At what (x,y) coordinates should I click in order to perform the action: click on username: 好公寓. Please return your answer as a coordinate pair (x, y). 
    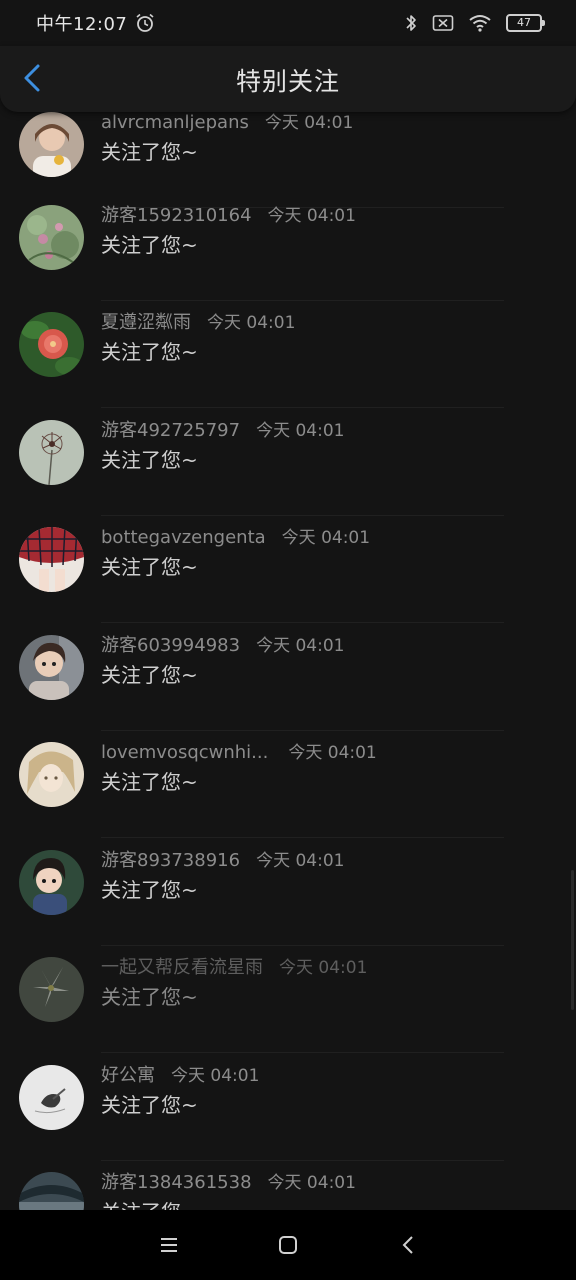
    Looking at the image, I should click on (128, 1074).